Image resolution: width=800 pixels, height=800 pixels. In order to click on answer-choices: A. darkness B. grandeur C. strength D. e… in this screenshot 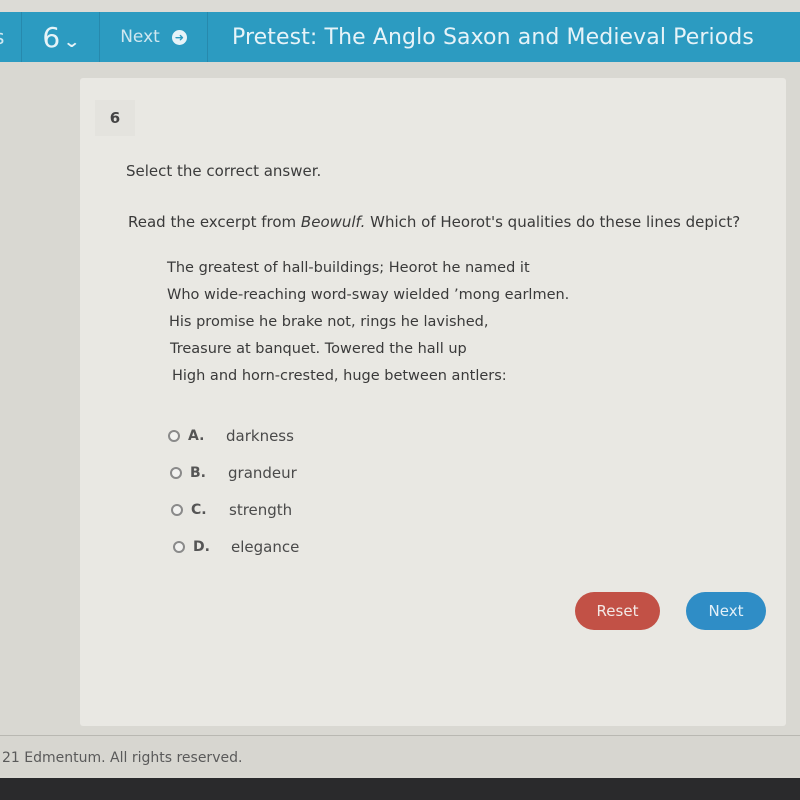, I will do `click(233, 491)`.